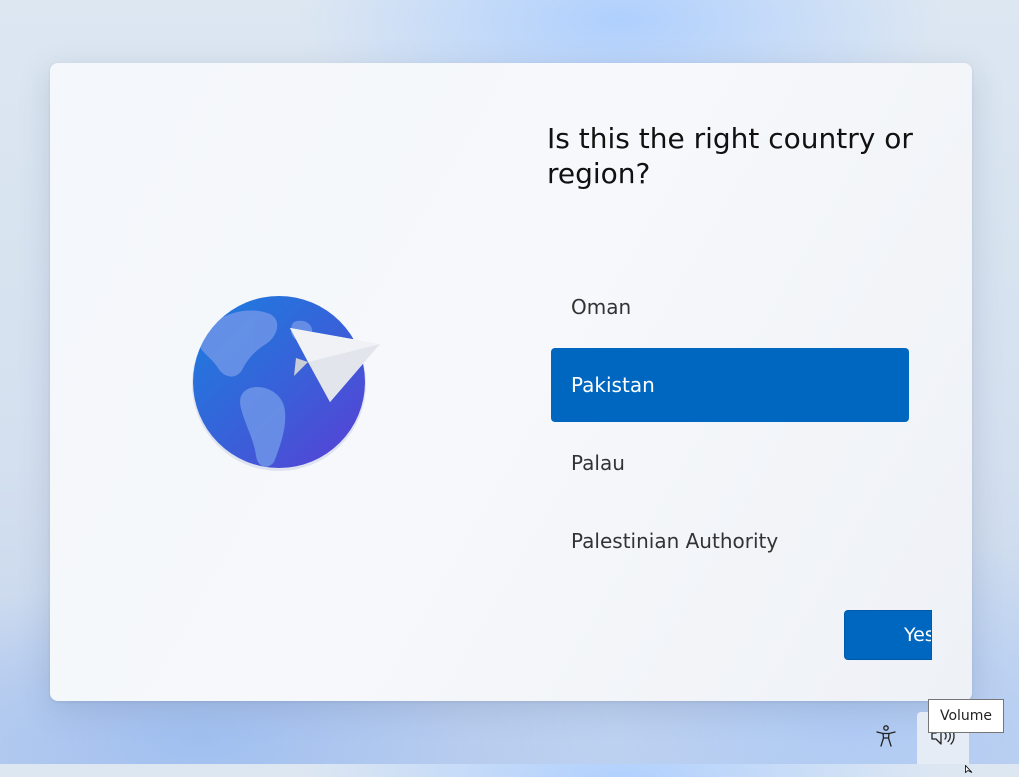  Describe the element at coordinates (970, 767) in the screenshot. I see `mouse-cursor-icon` at that location.